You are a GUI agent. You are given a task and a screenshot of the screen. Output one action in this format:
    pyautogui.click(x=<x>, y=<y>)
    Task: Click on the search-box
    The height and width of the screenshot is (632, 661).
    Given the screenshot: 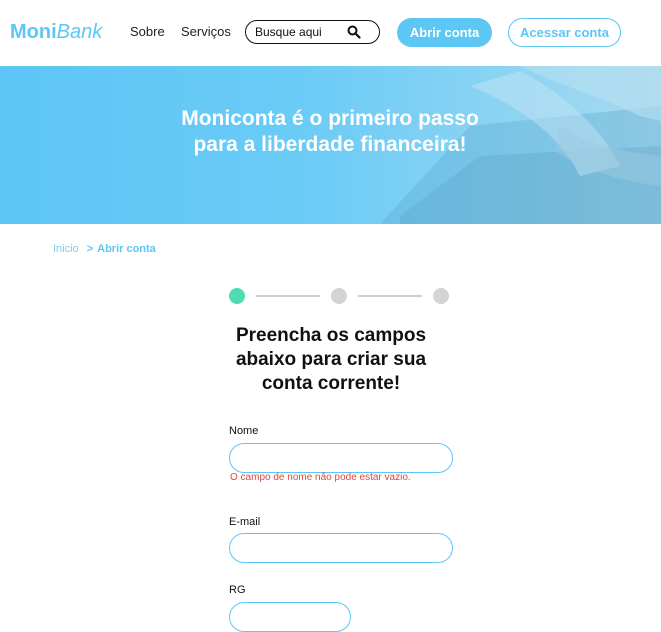 What is the action you would take?
    pyautogui.click(x=312, y=32)
    